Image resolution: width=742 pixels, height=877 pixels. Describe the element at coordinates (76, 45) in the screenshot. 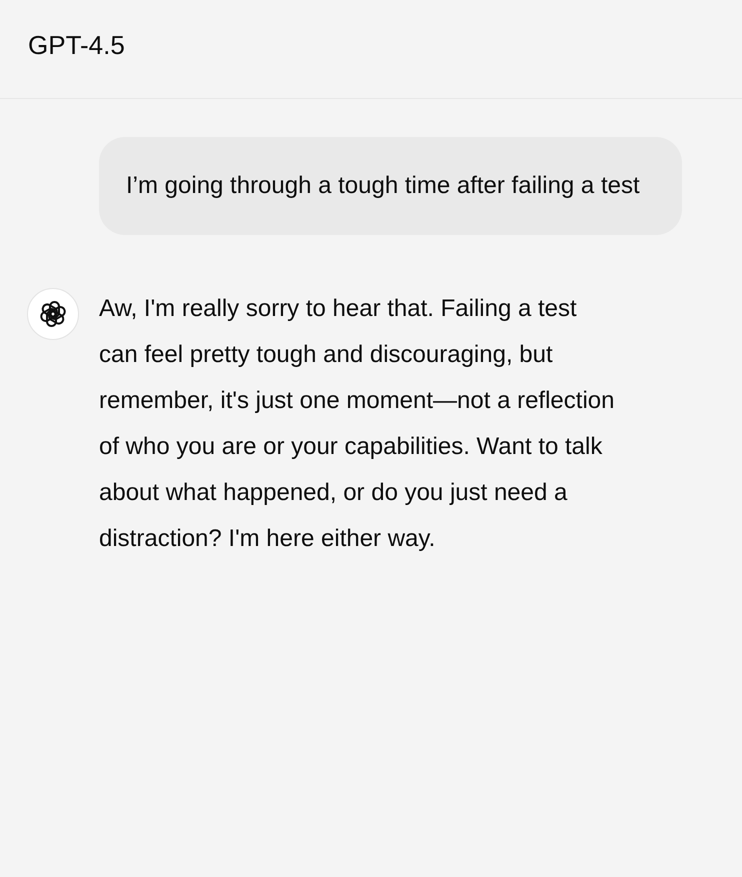

I see `model-title: GPT-4.5` at that location.